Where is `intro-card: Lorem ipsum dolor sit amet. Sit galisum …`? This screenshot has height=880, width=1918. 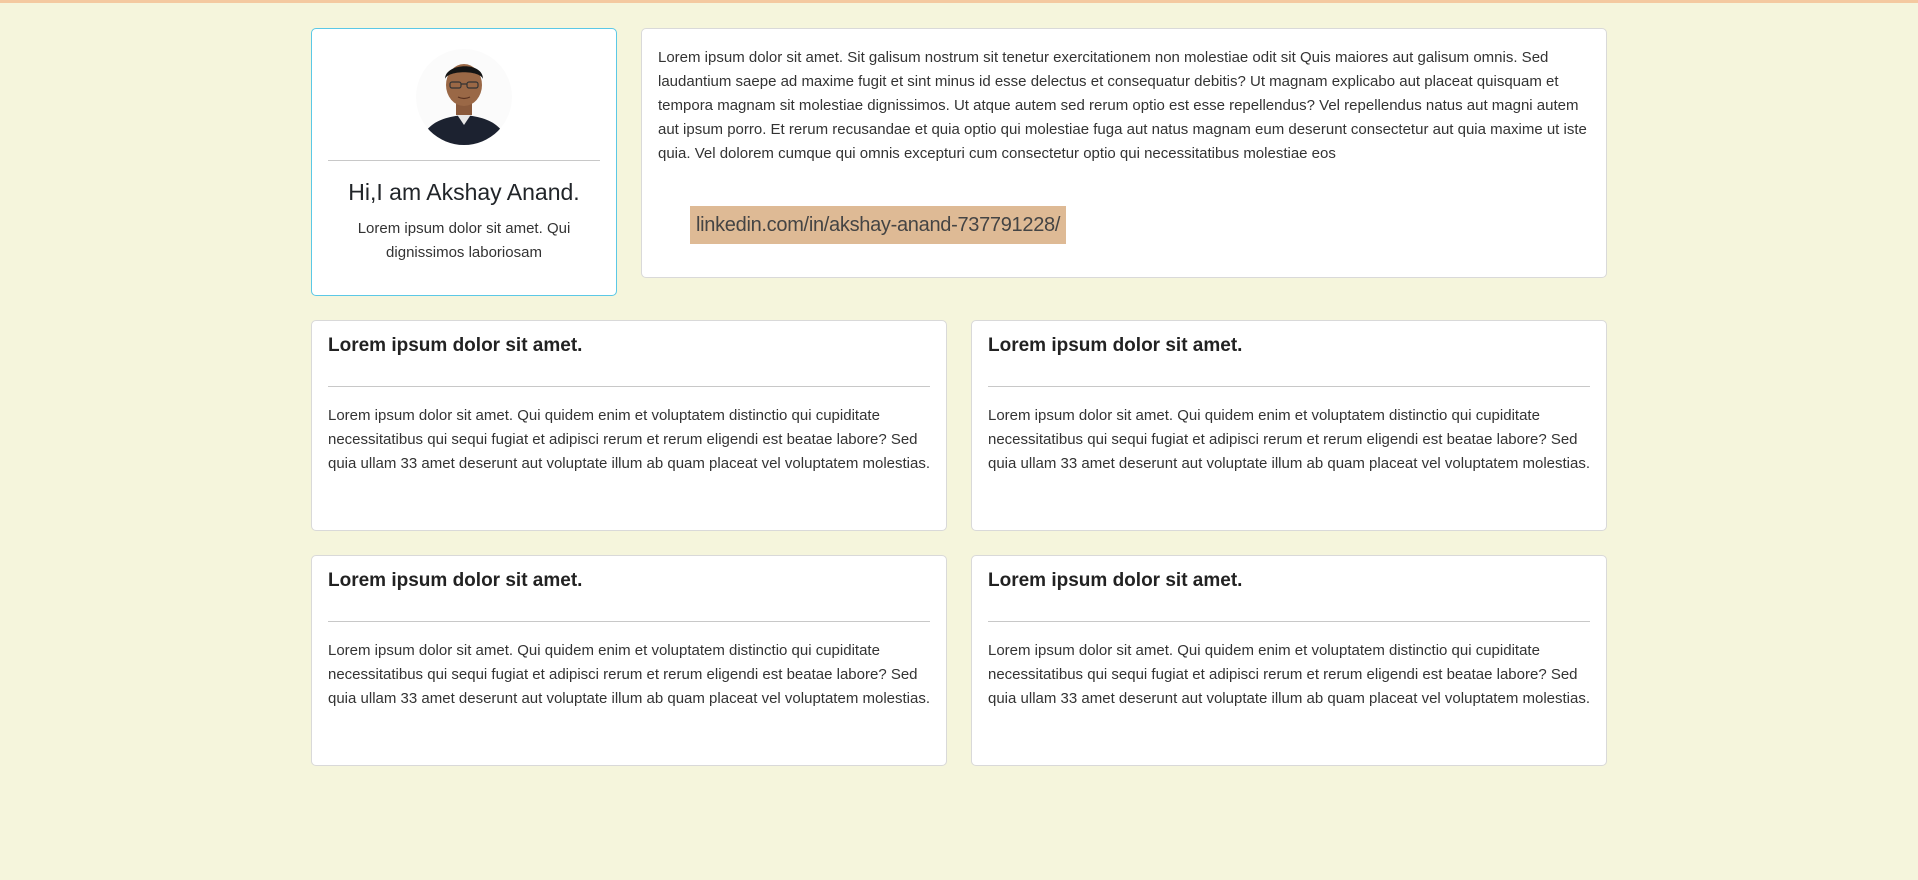 intro-card: Lorem ipsum dolor sit amet. Sit galisum … is located at coordinates (1124, 153).